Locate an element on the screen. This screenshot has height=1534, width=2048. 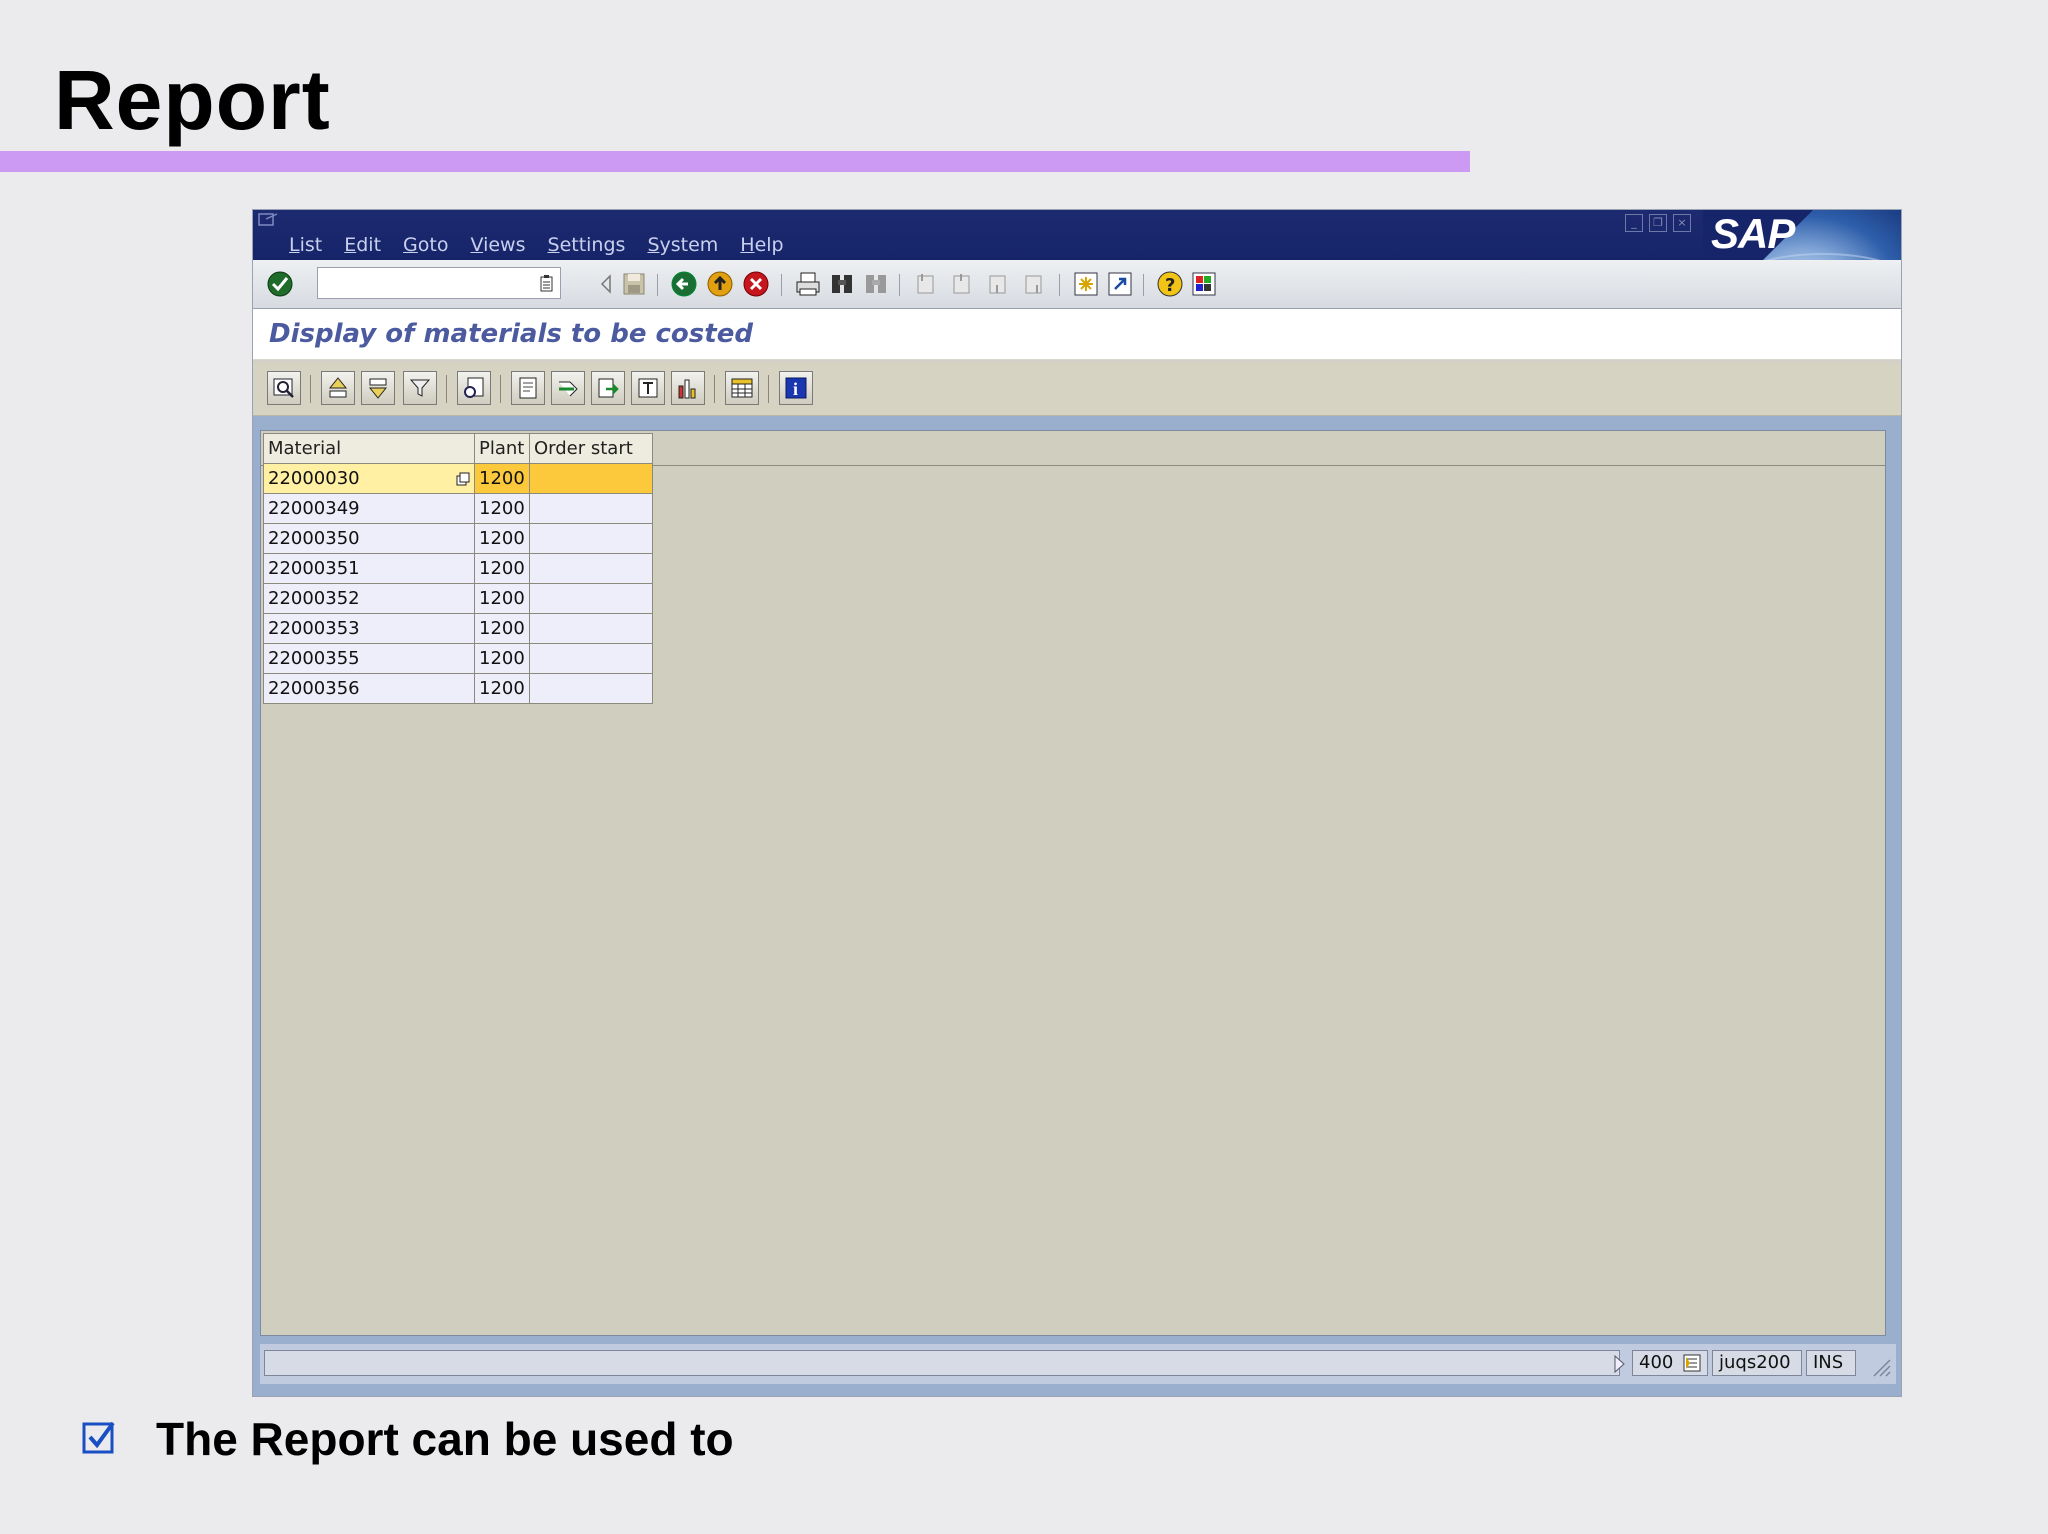
menu-views: Views is located at coordinates (497, 245).